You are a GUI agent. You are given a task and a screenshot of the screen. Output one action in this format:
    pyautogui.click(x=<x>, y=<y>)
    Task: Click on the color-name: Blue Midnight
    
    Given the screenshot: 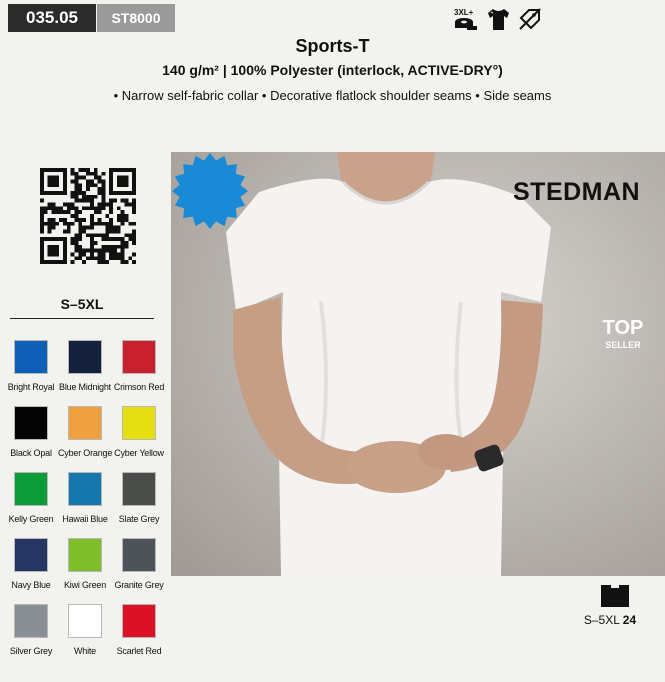 What is the action you would take?
    pyautogui.click(x=85, y=387)
    